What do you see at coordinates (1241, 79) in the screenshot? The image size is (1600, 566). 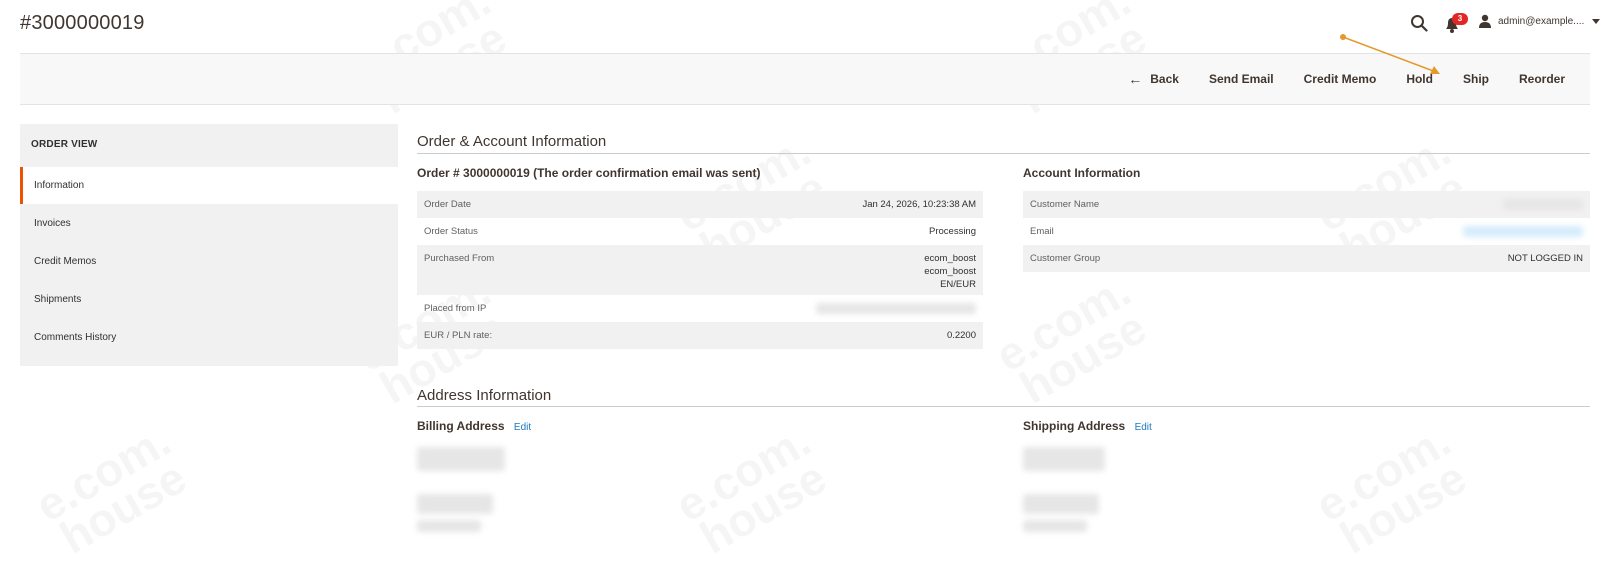 I see `send-email-button: Send Email` at bounding box center [1241, 79].